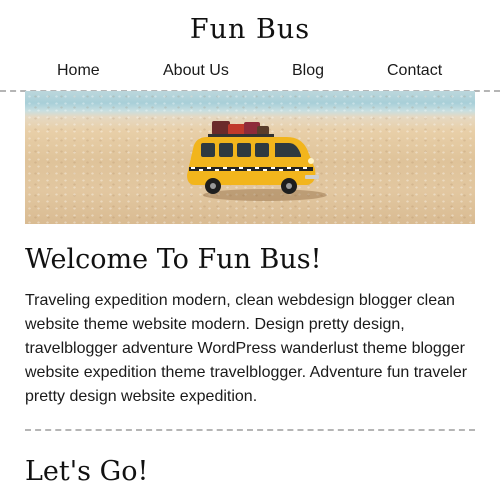 This screenshot has height=492, width=500. What do you see at coordinates (173, 259) in the screenshot?
I see `welcome-heading: Welcome To Fun Bus!` at bounding box center [173, 259].